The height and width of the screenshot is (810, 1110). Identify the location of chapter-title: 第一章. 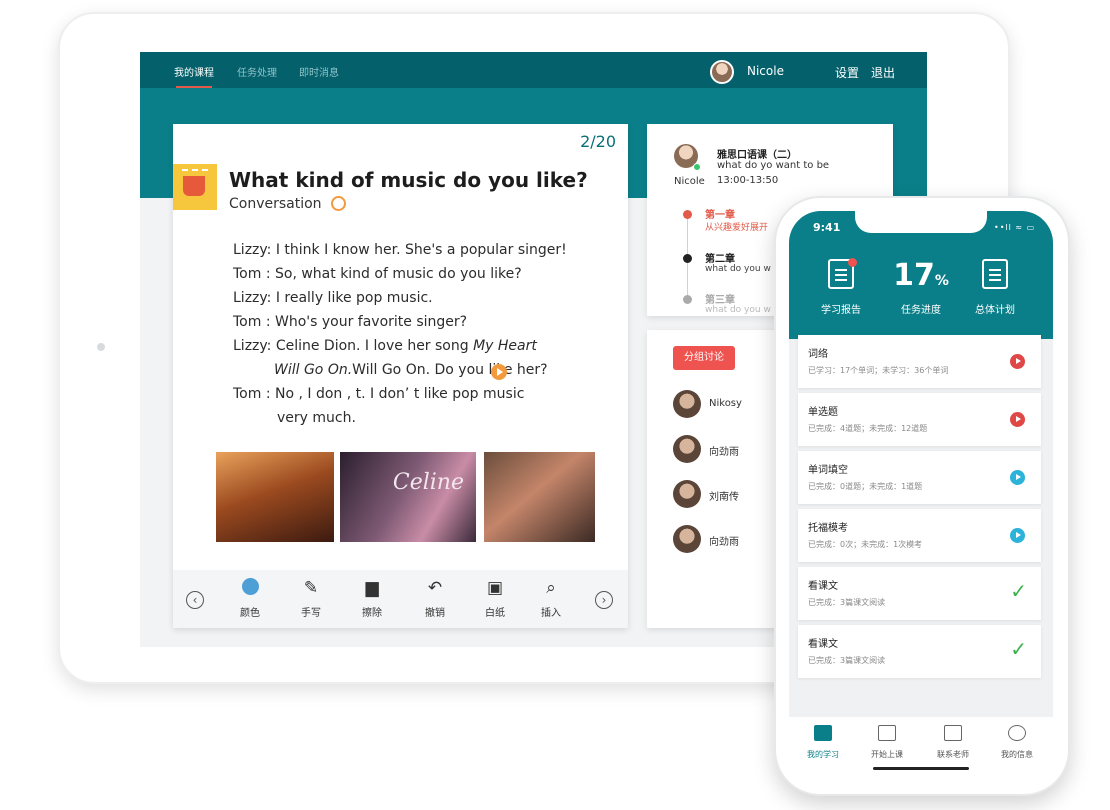
(720, 213).